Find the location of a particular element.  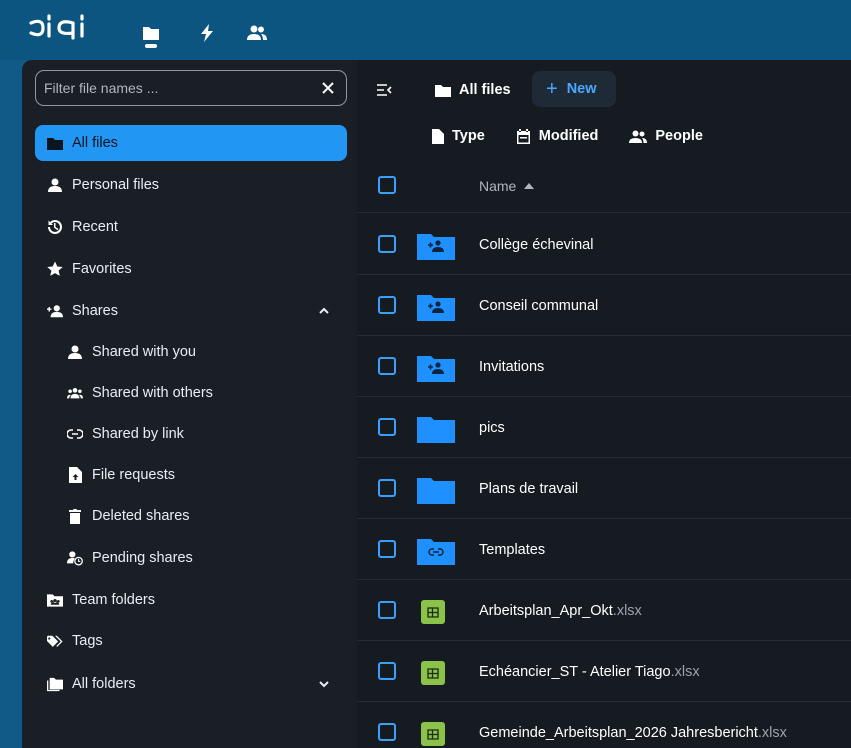

file-name: Conseil communal is located at coordinates (538, 306).